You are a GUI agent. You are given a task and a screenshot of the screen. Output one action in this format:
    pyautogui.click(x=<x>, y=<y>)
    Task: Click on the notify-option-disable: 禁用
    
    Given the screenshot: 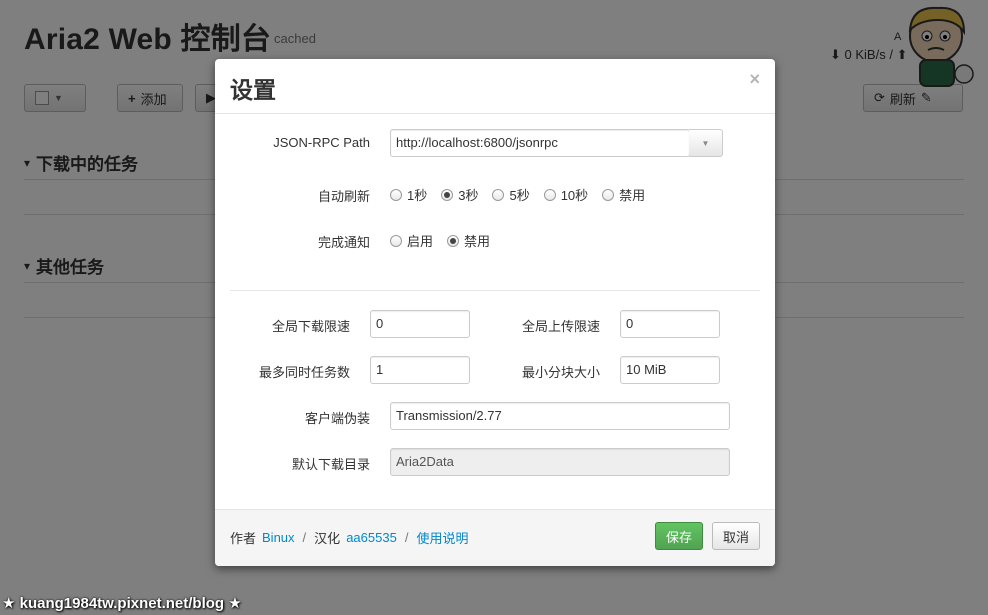 What is the action you would take?
    pyautogui.click(x=468, y=240)
    